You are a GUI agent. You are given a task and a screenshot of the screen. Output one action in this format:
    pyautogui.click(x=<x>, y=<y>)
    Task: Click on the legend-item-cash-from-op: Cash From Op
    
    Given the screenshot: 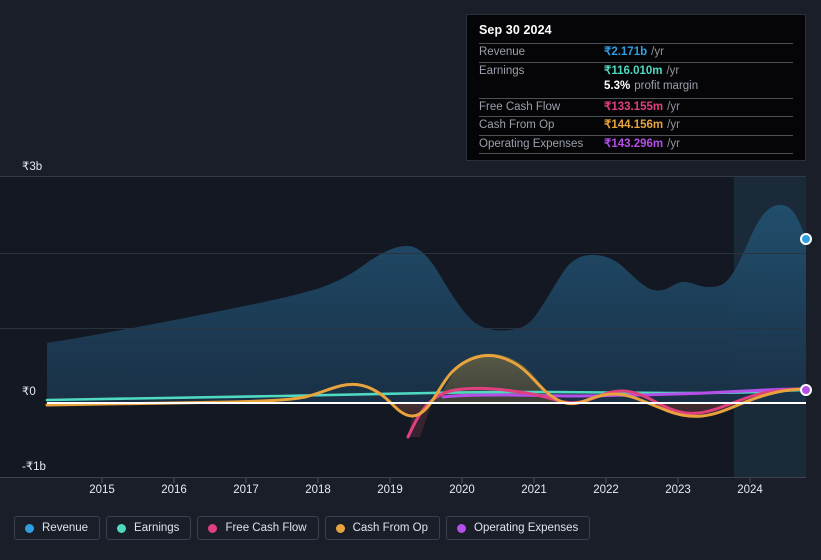 What is the action you would take?
    pyautogui.click(x=382, y=528)
    